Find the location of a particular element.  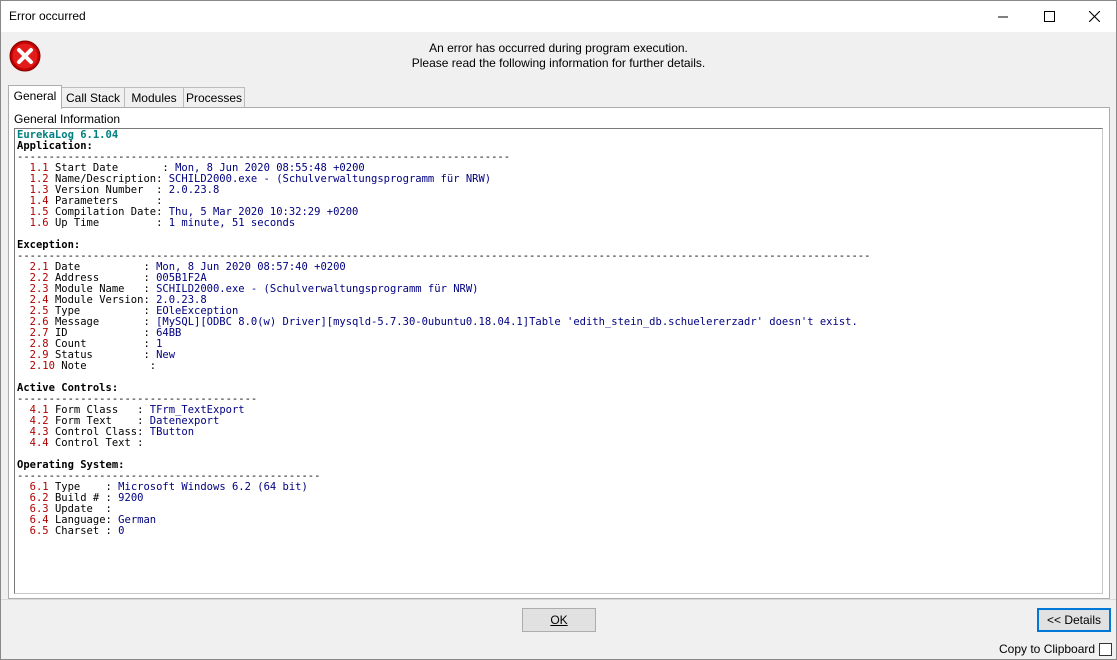

minimize-icon is located at coordinates (1003, 16).